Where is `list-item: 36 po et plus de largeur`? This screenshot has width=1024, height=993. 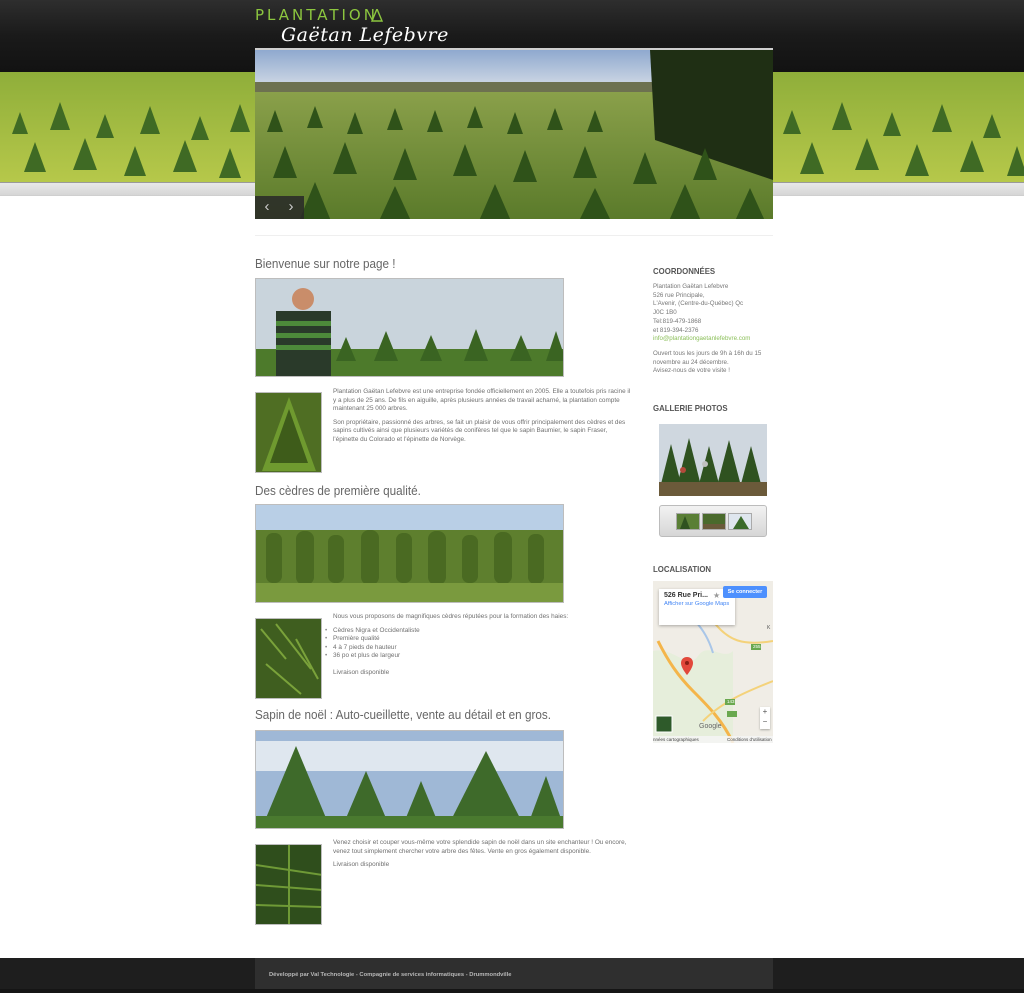 list-item: 36 po et plus de largeur is located at coordinates (479, 656).